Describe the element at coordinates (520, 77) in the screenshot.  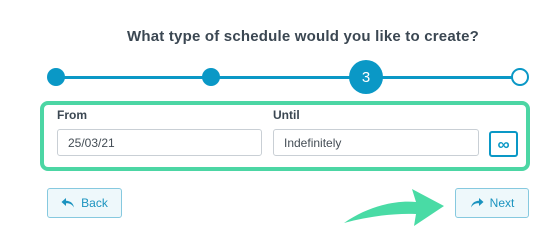
I see `step-4-dot` at that location.